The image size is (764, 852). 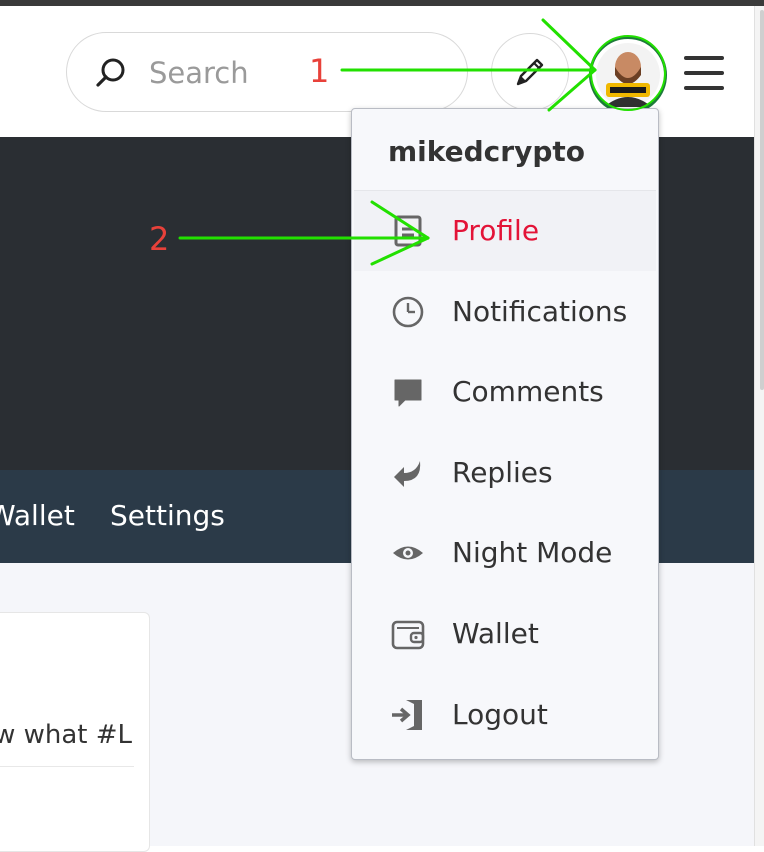 I want to click on menu-label-comments: Comments, so click(x=528, y=391).